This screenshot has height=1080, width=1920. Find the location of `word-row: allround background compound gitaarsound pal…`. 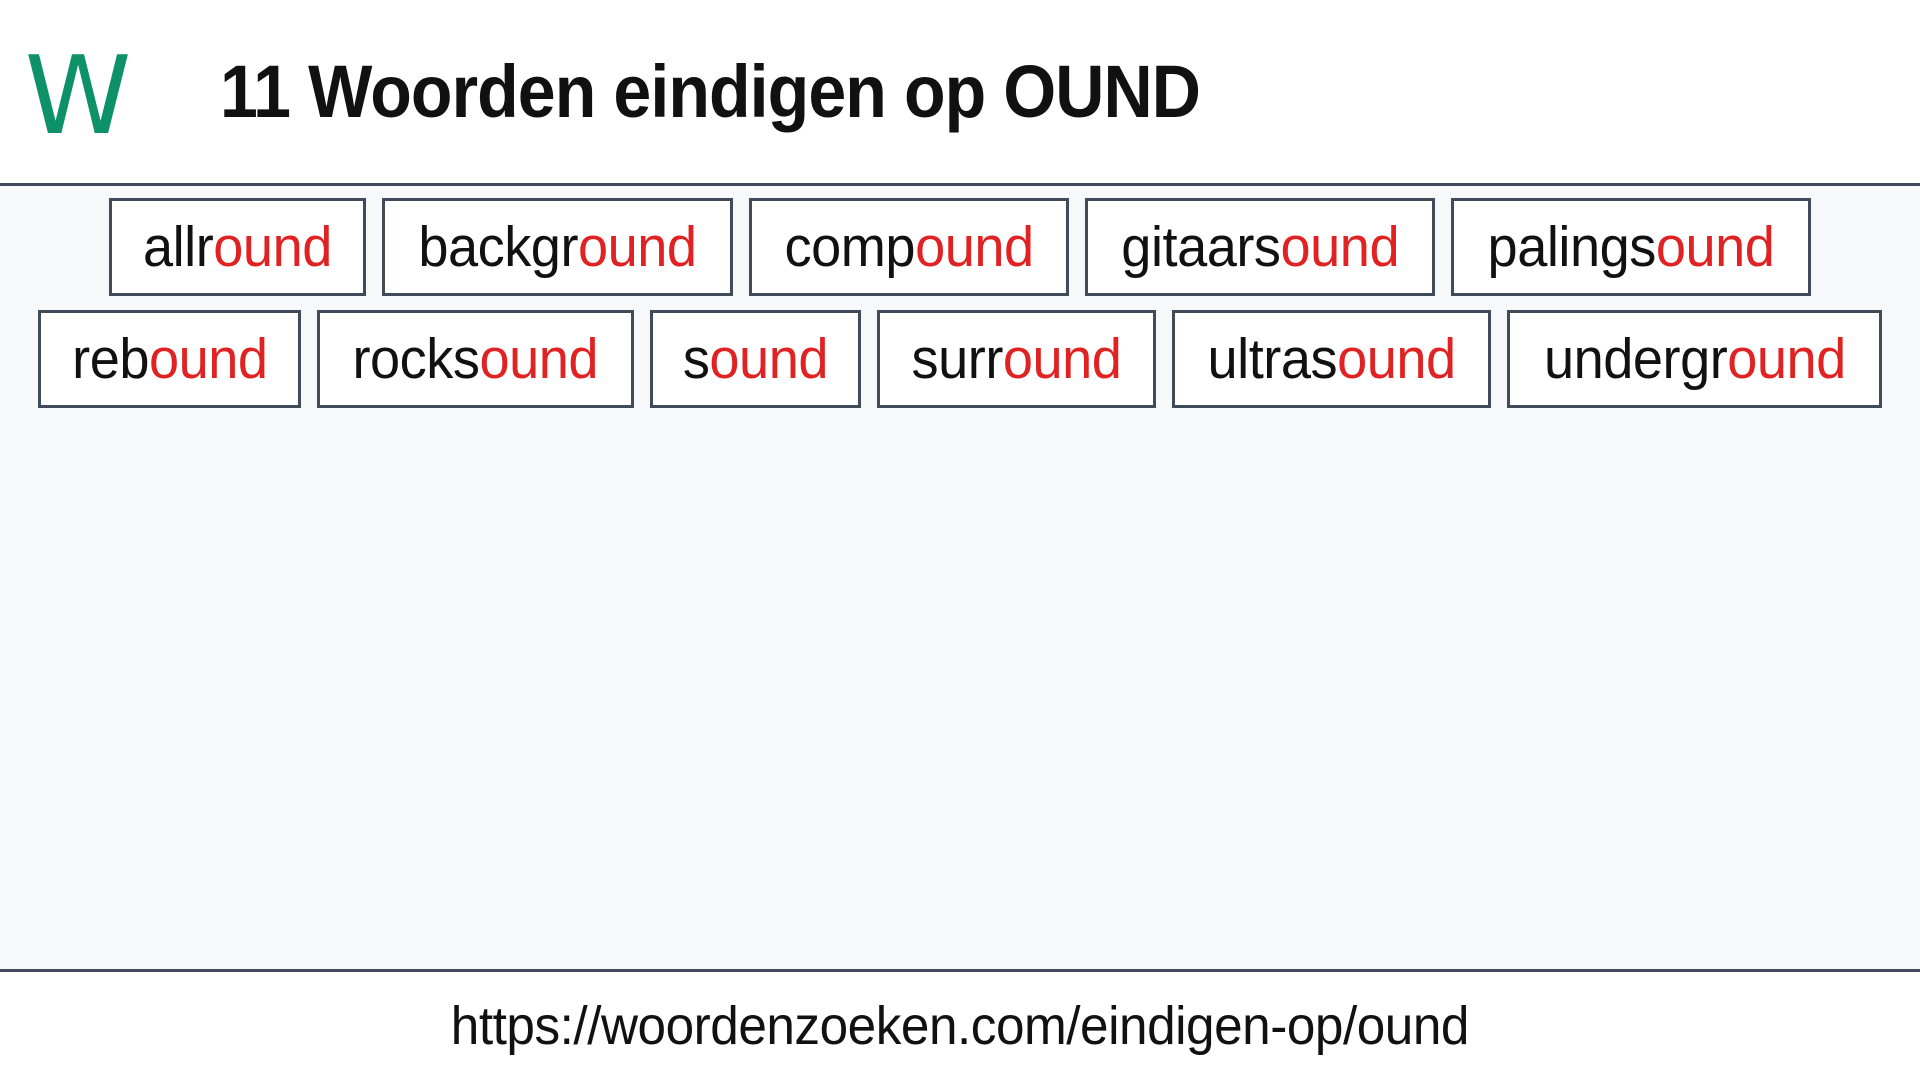

word-row: allround background compound gitaarsound pal… is located at coordinates (960, 247).